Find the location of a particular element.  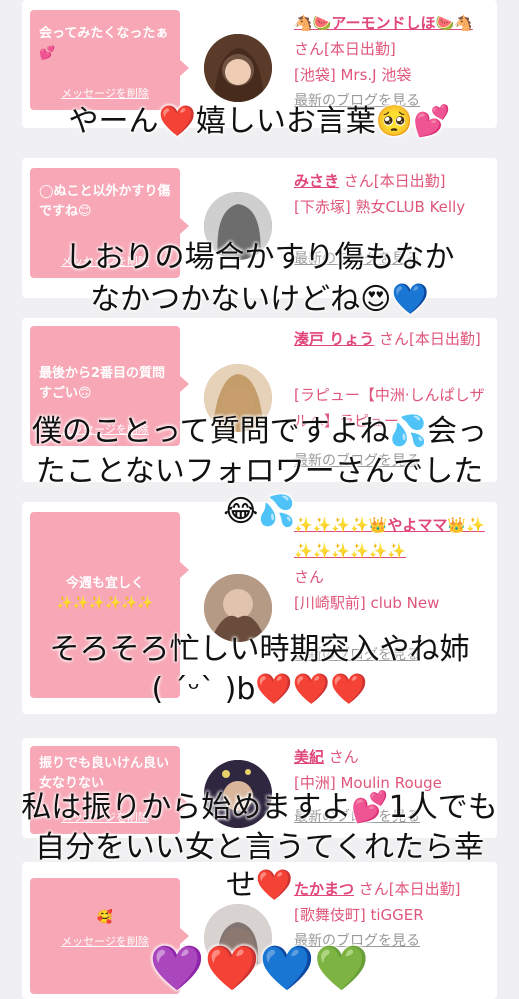

message-text: 会ってみたくなったぁ💕 is located at coordinates (104, 43).